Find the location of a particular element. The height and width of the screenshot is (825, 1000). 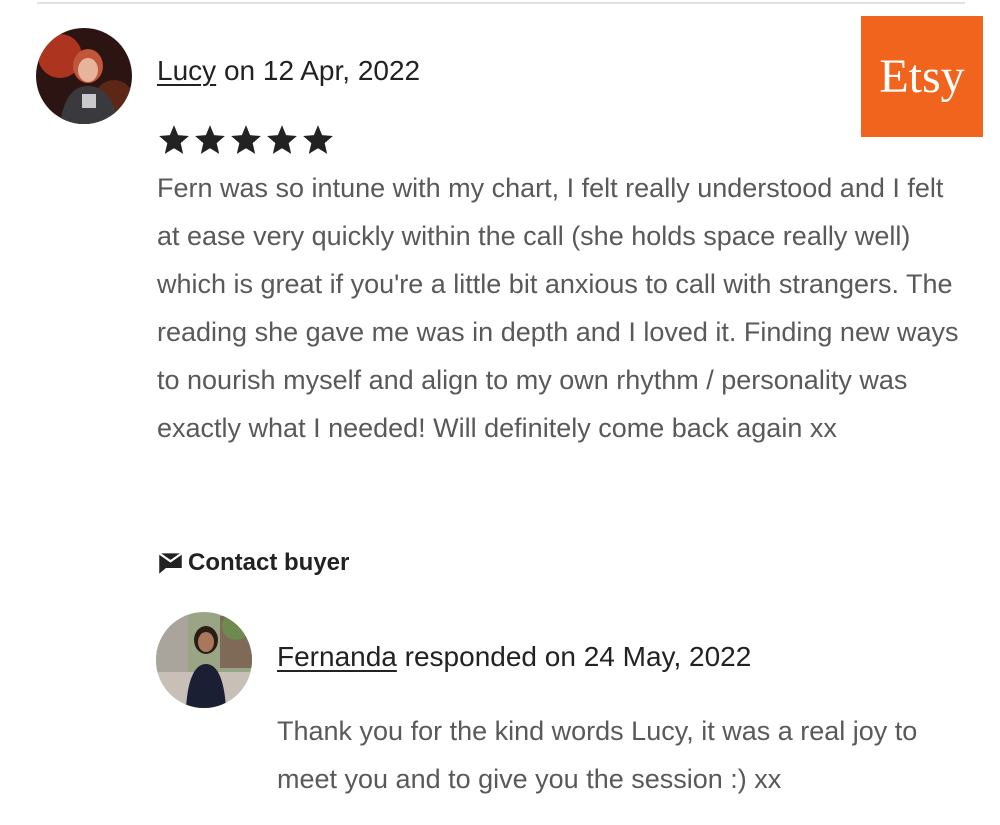

reviewer-avatar-image is located at coordinates (84, 76).